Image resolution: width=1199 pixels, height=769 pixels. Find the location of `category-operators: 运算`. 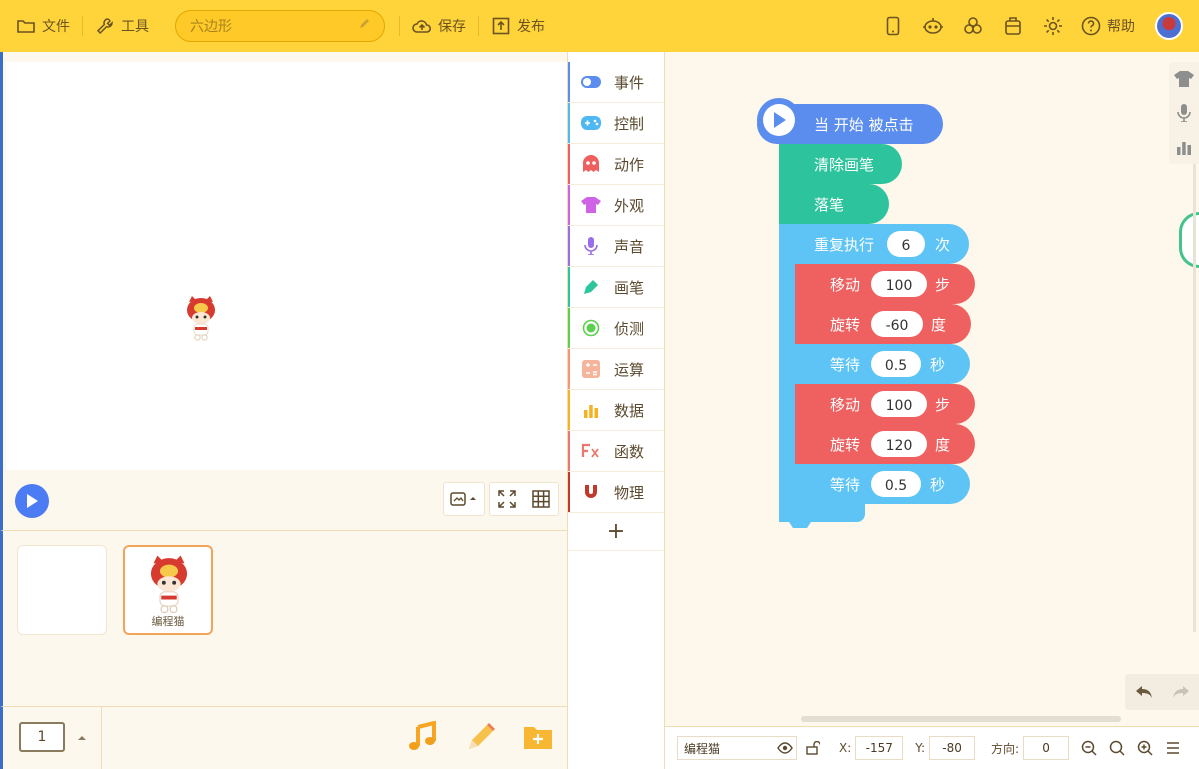

category-operators: 运算 is located at coordinates (616, 369).